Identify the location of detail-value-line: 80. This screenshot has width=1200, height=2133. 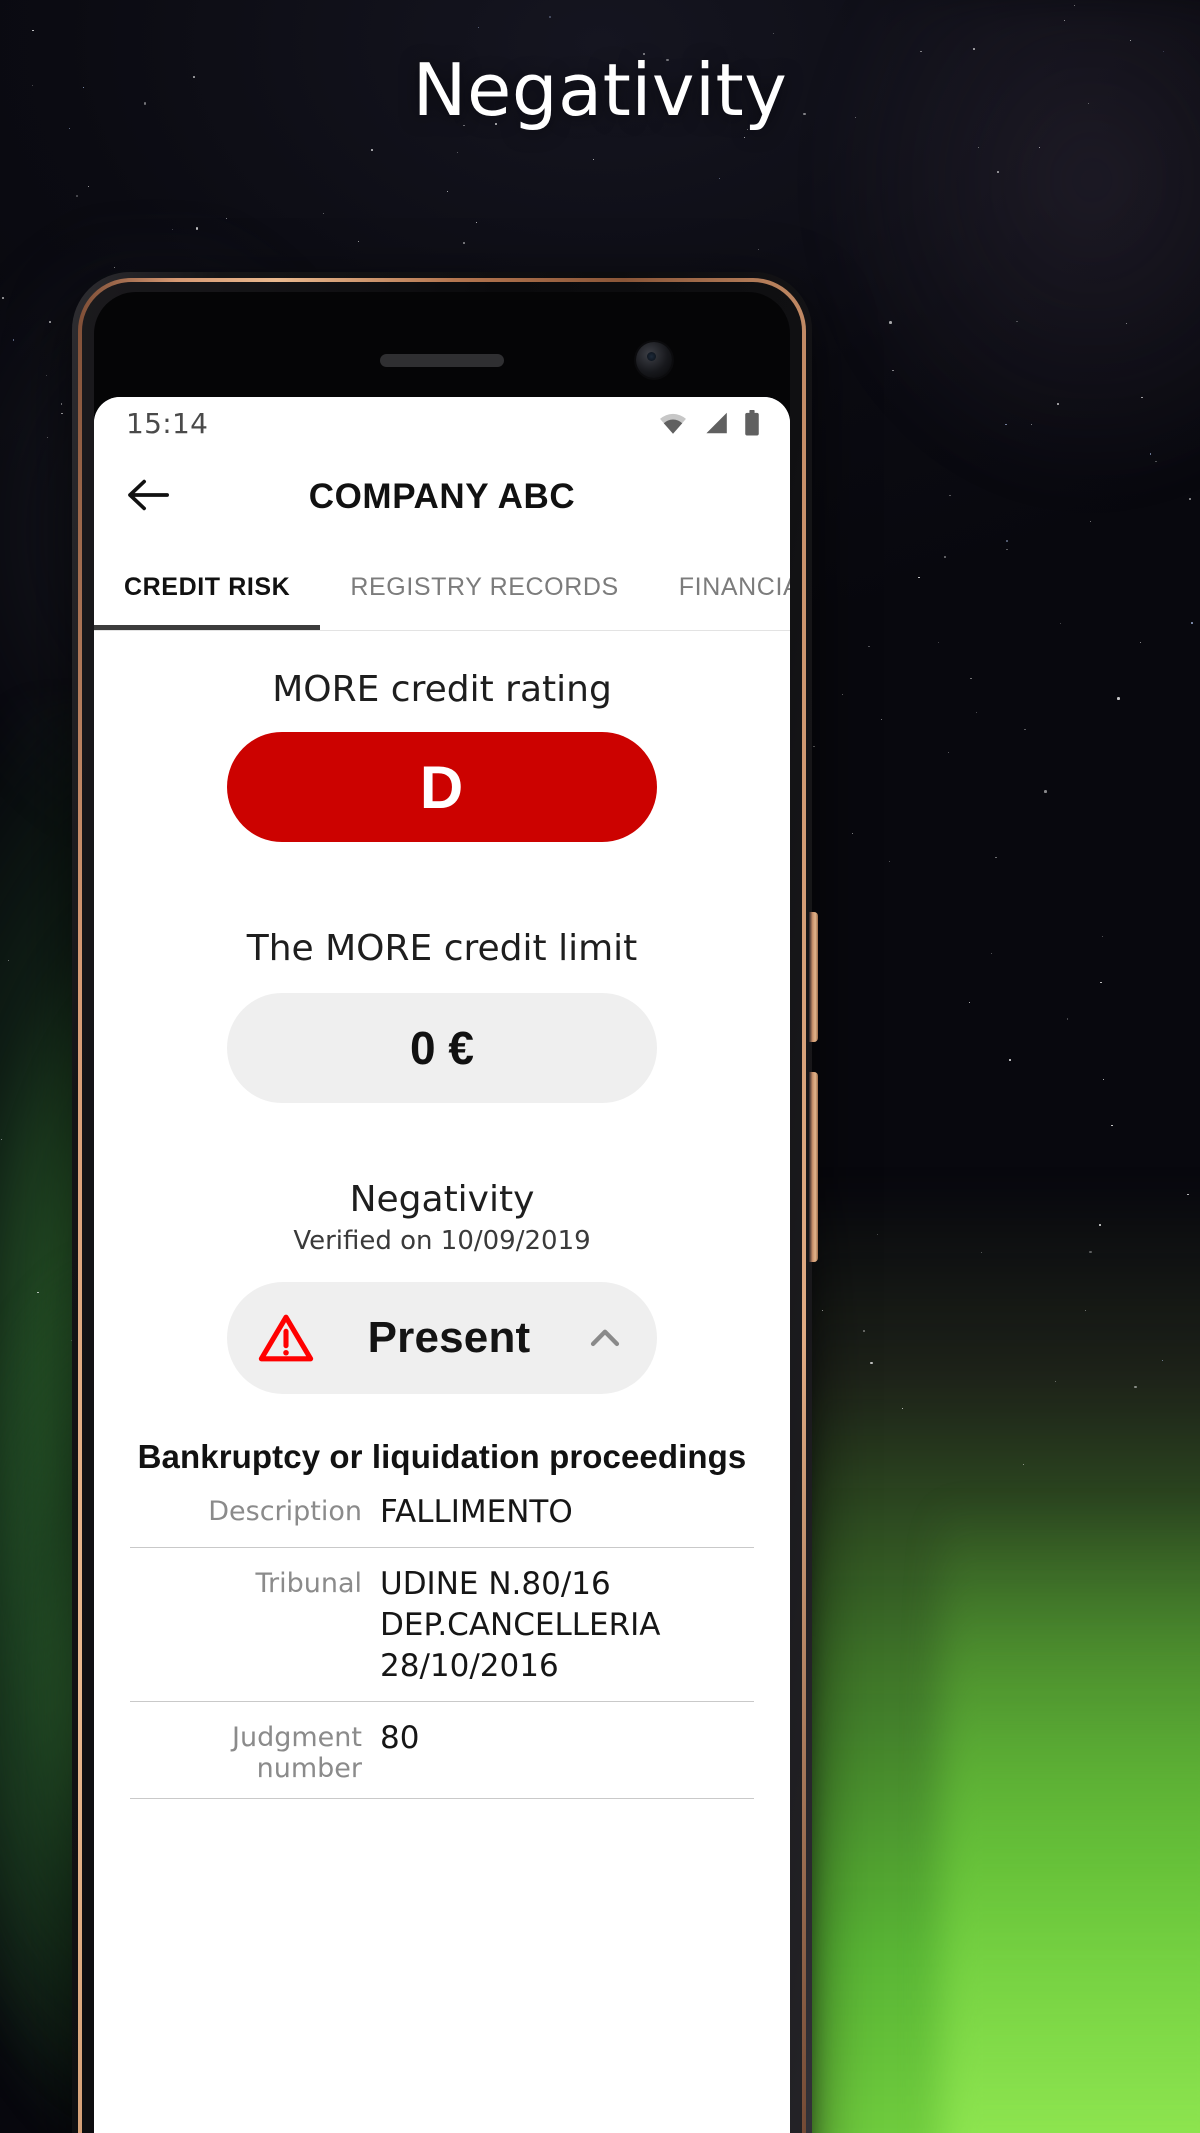
(400, 1737).